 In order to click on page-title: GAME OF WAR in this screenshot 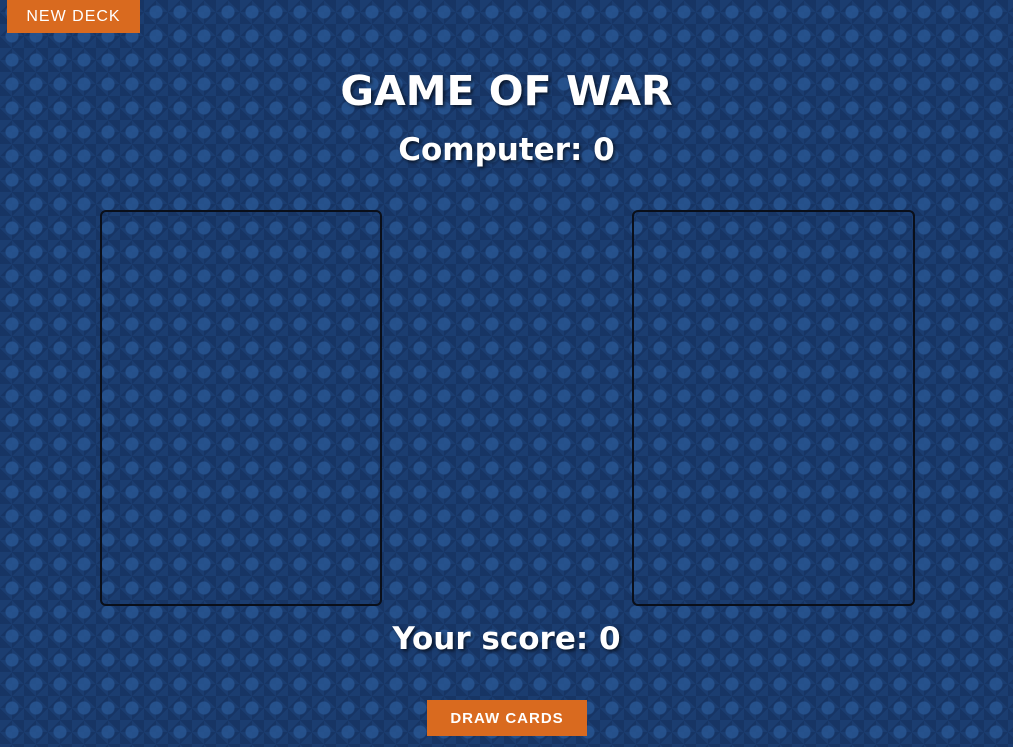, I will do `click(506, 91)`.